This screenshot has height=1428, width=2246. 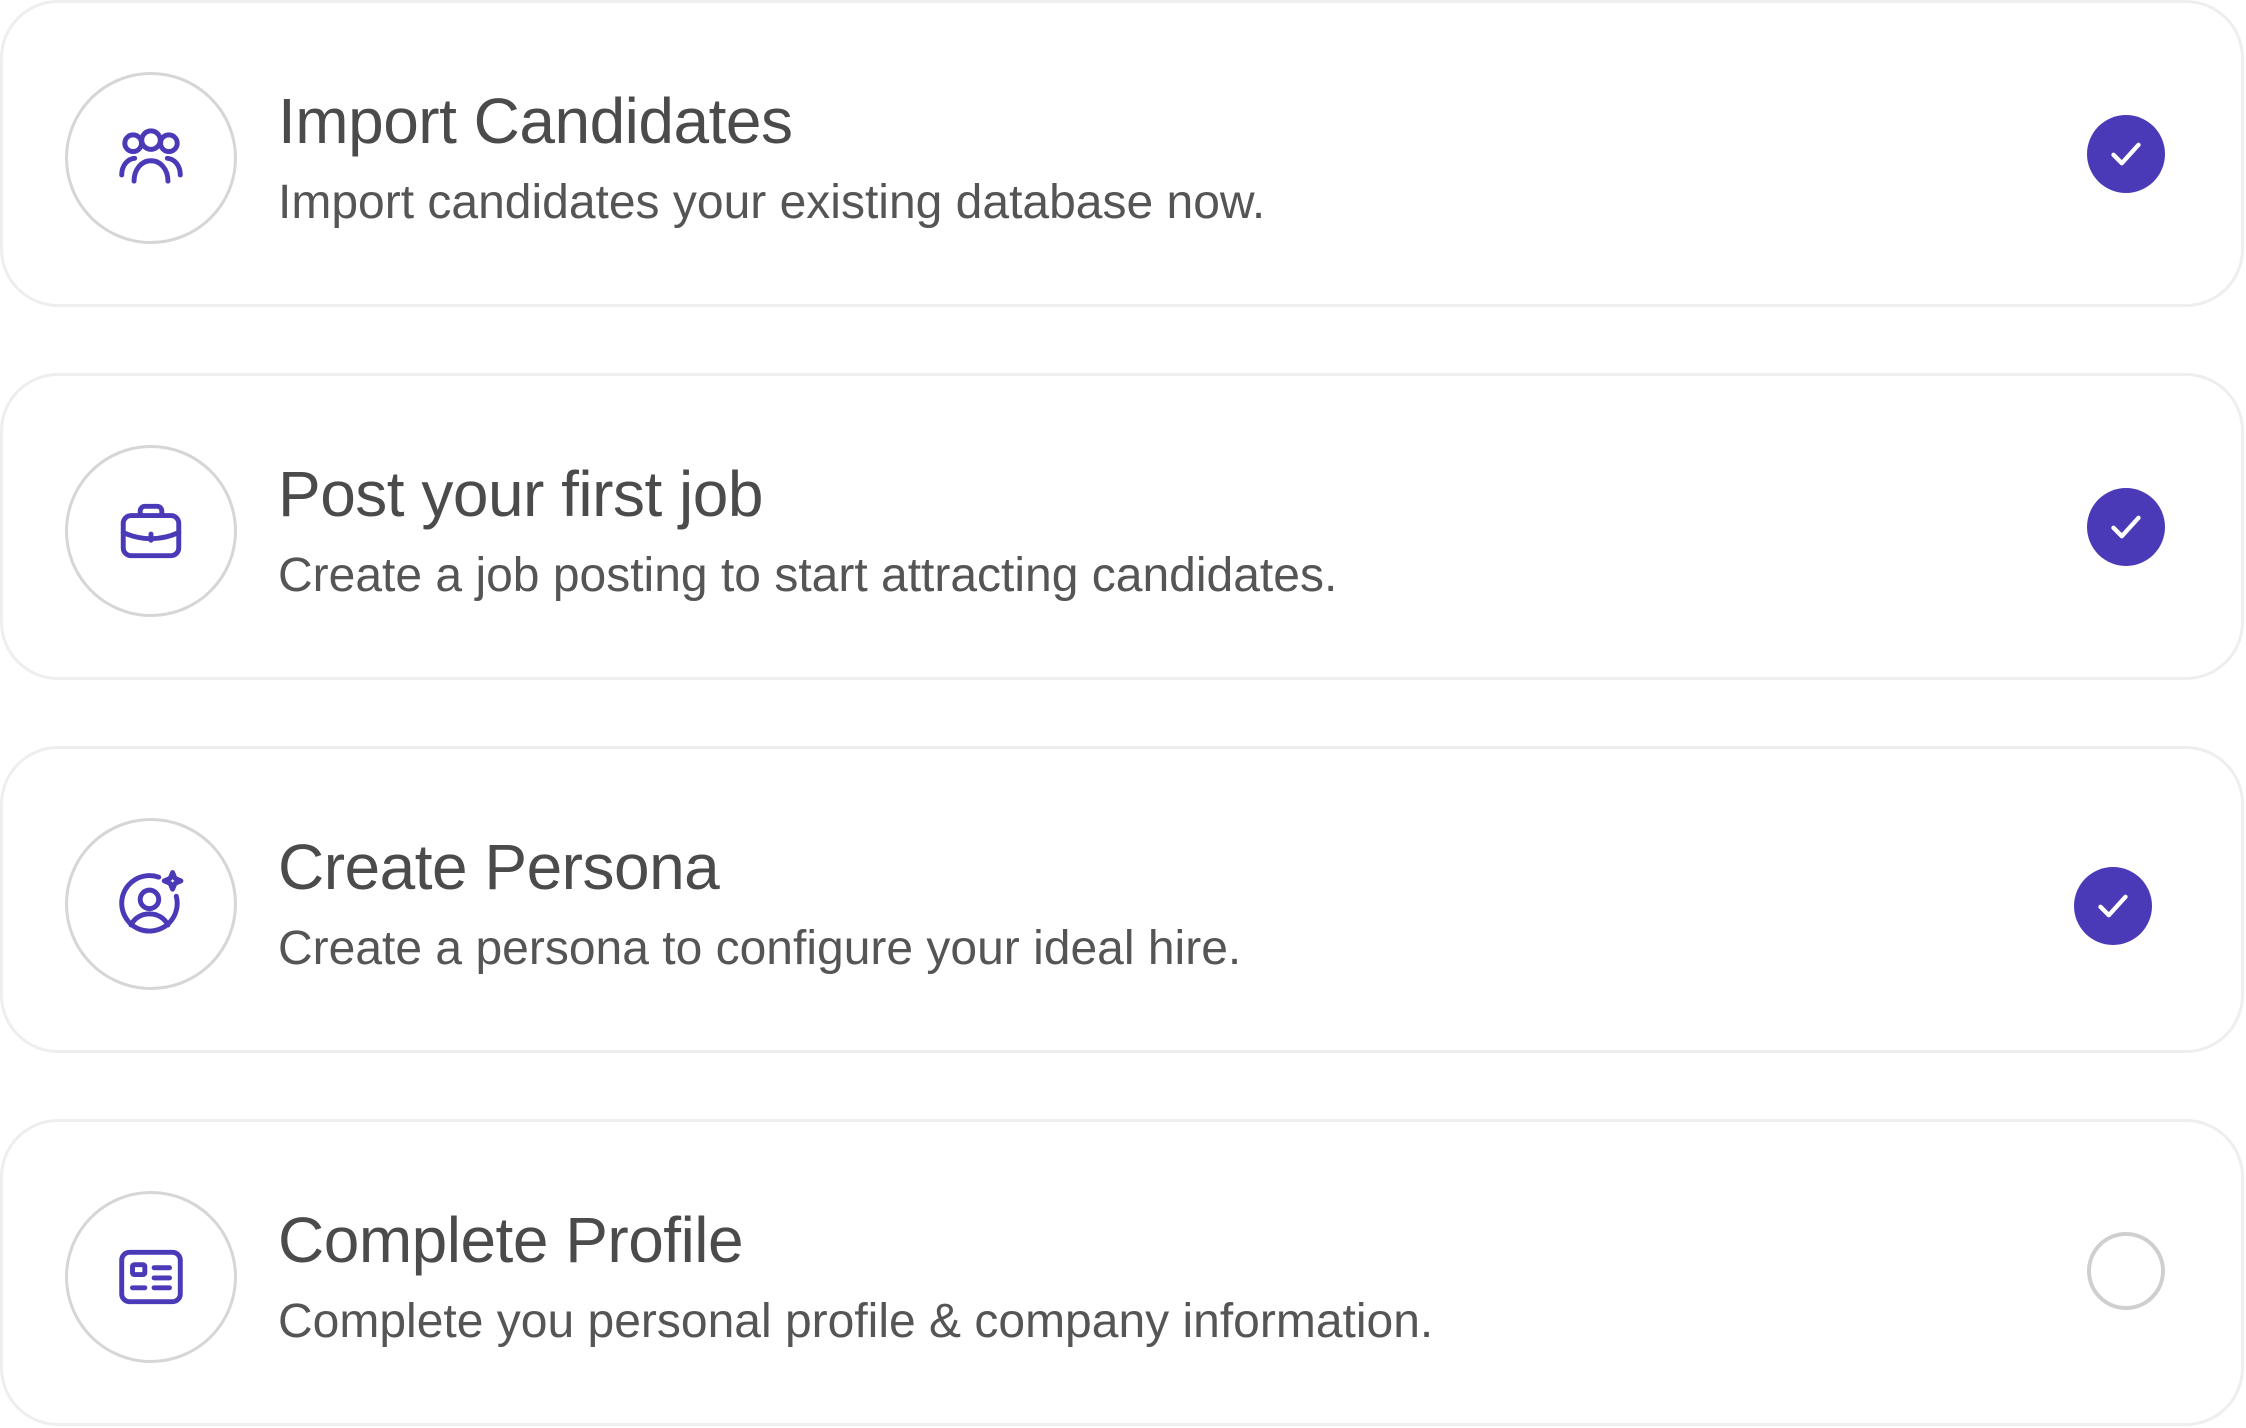 What do you see at coordinates (511, 1240) in the screenshot?
I see `step-title: Complete Profile` at bounding box center [511, 1240].